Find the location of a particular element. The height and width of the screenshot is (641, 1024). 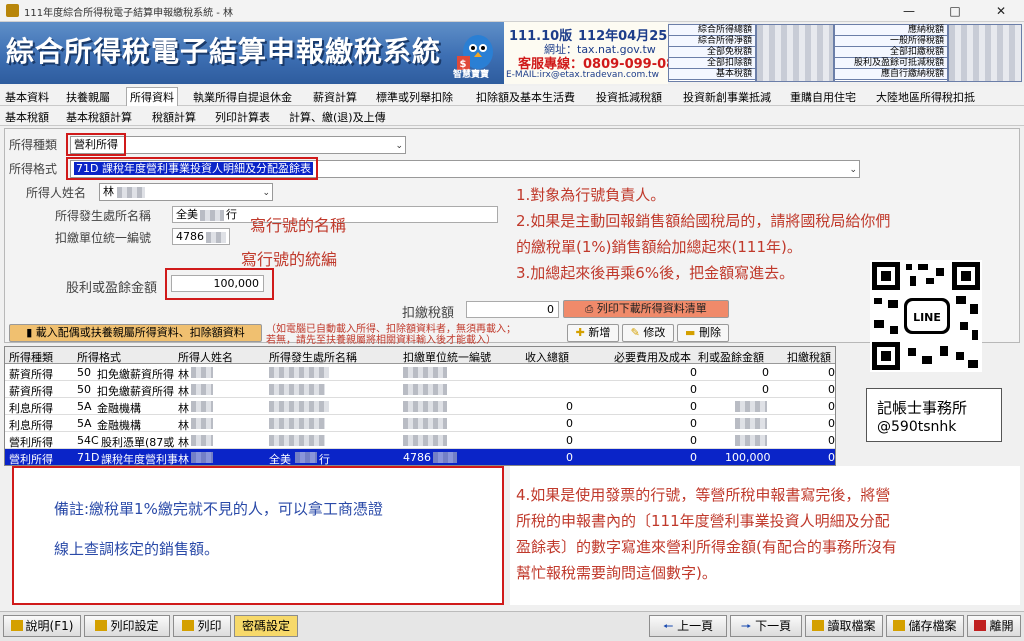

withholding-tax-value: 0 is located at coordinates (550, 309).